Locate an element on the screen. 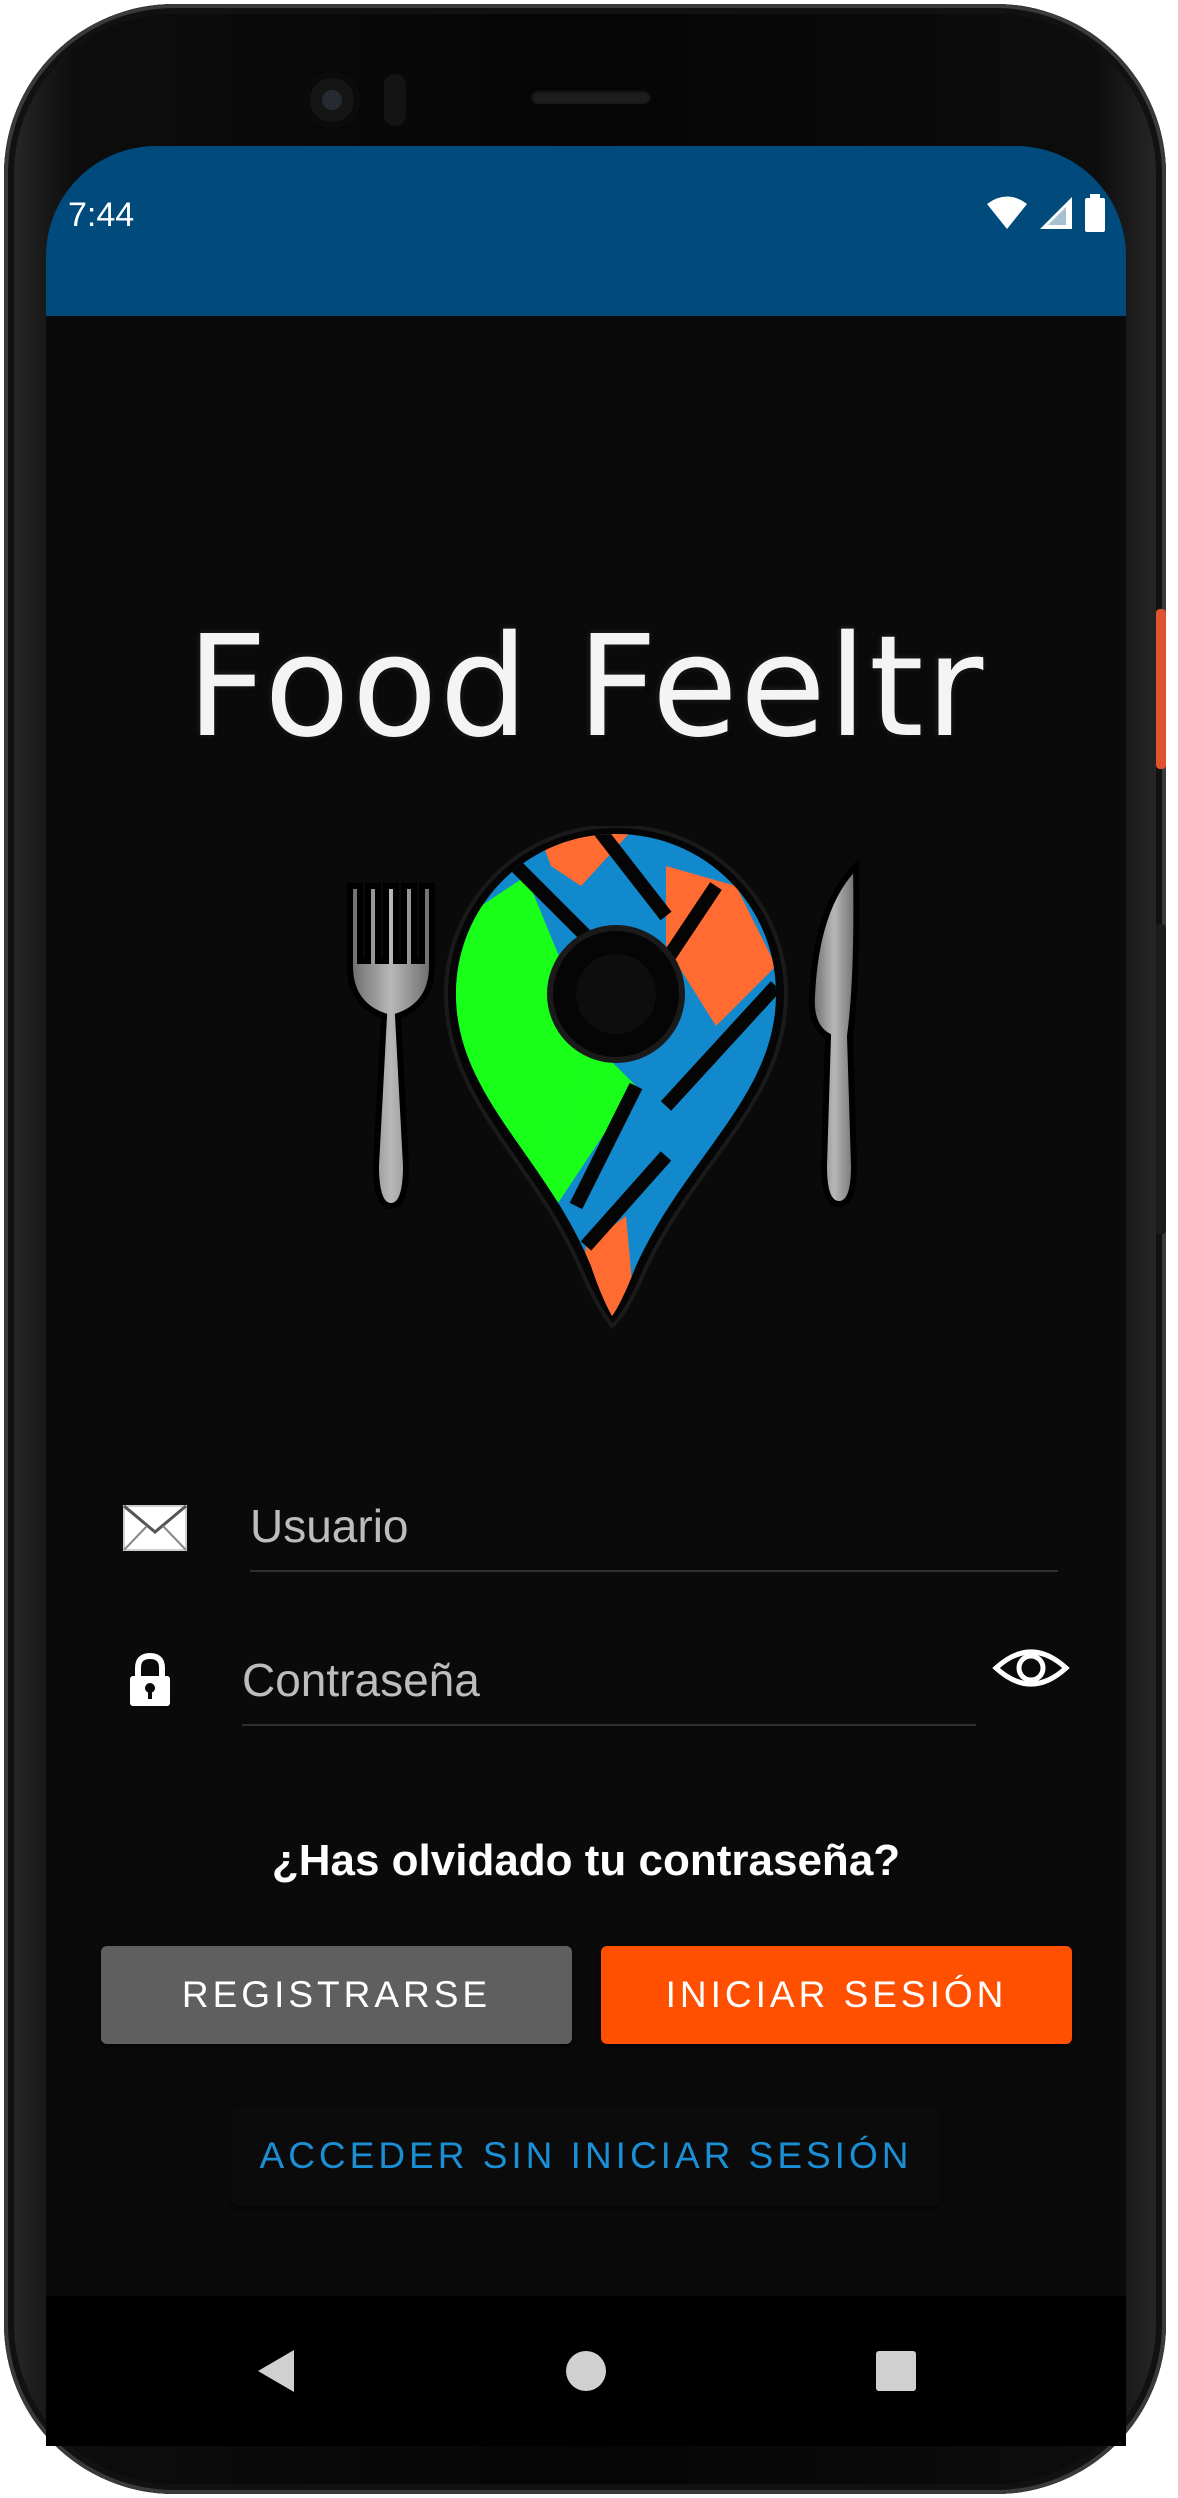 The height and width of the screenshot is (2498, 1178). map-pin-with-fork-and-knife-icon is located at coordinates (603, 1077).